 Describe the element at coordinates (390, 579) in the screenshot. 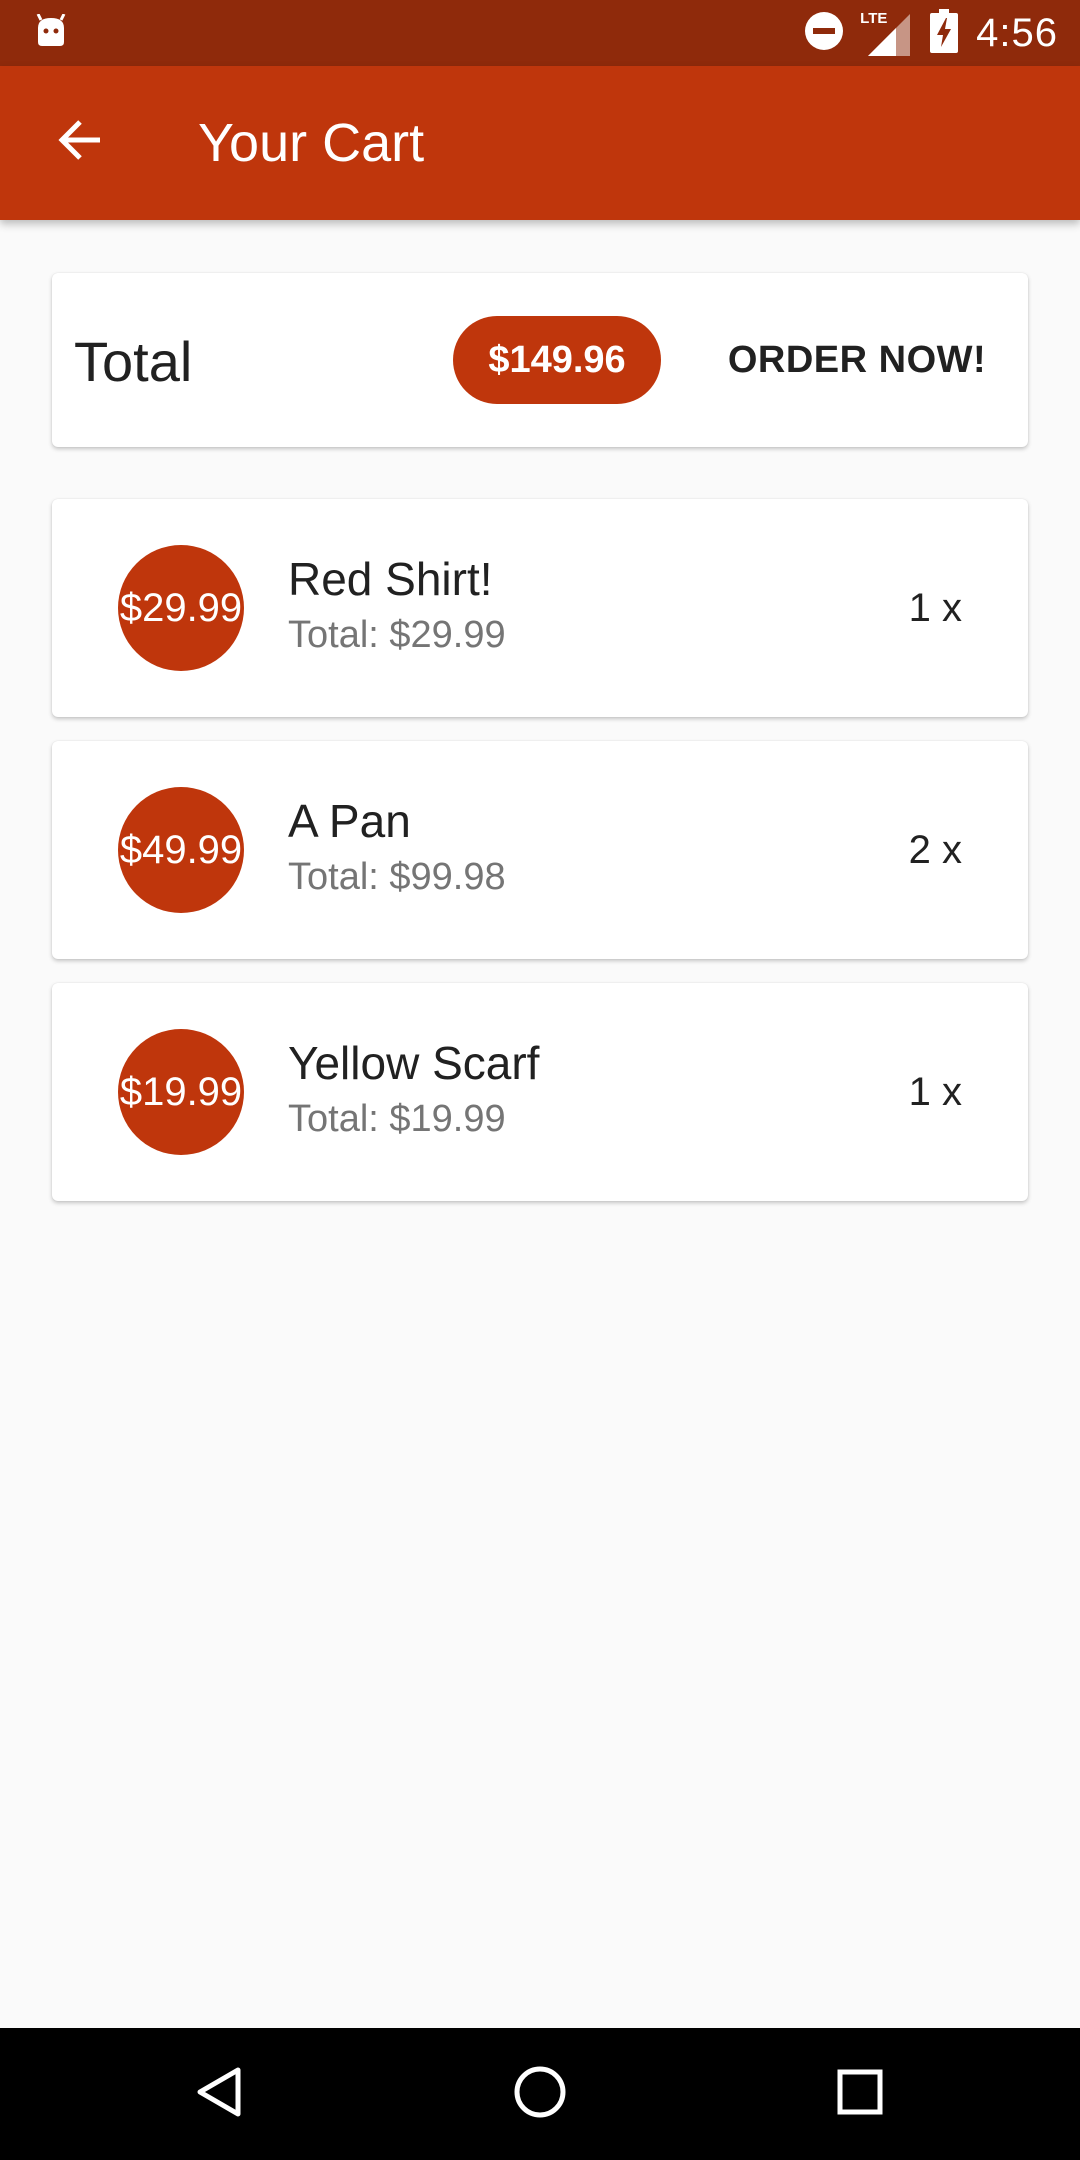

I see `item-name: Red Shirt!` at that location.